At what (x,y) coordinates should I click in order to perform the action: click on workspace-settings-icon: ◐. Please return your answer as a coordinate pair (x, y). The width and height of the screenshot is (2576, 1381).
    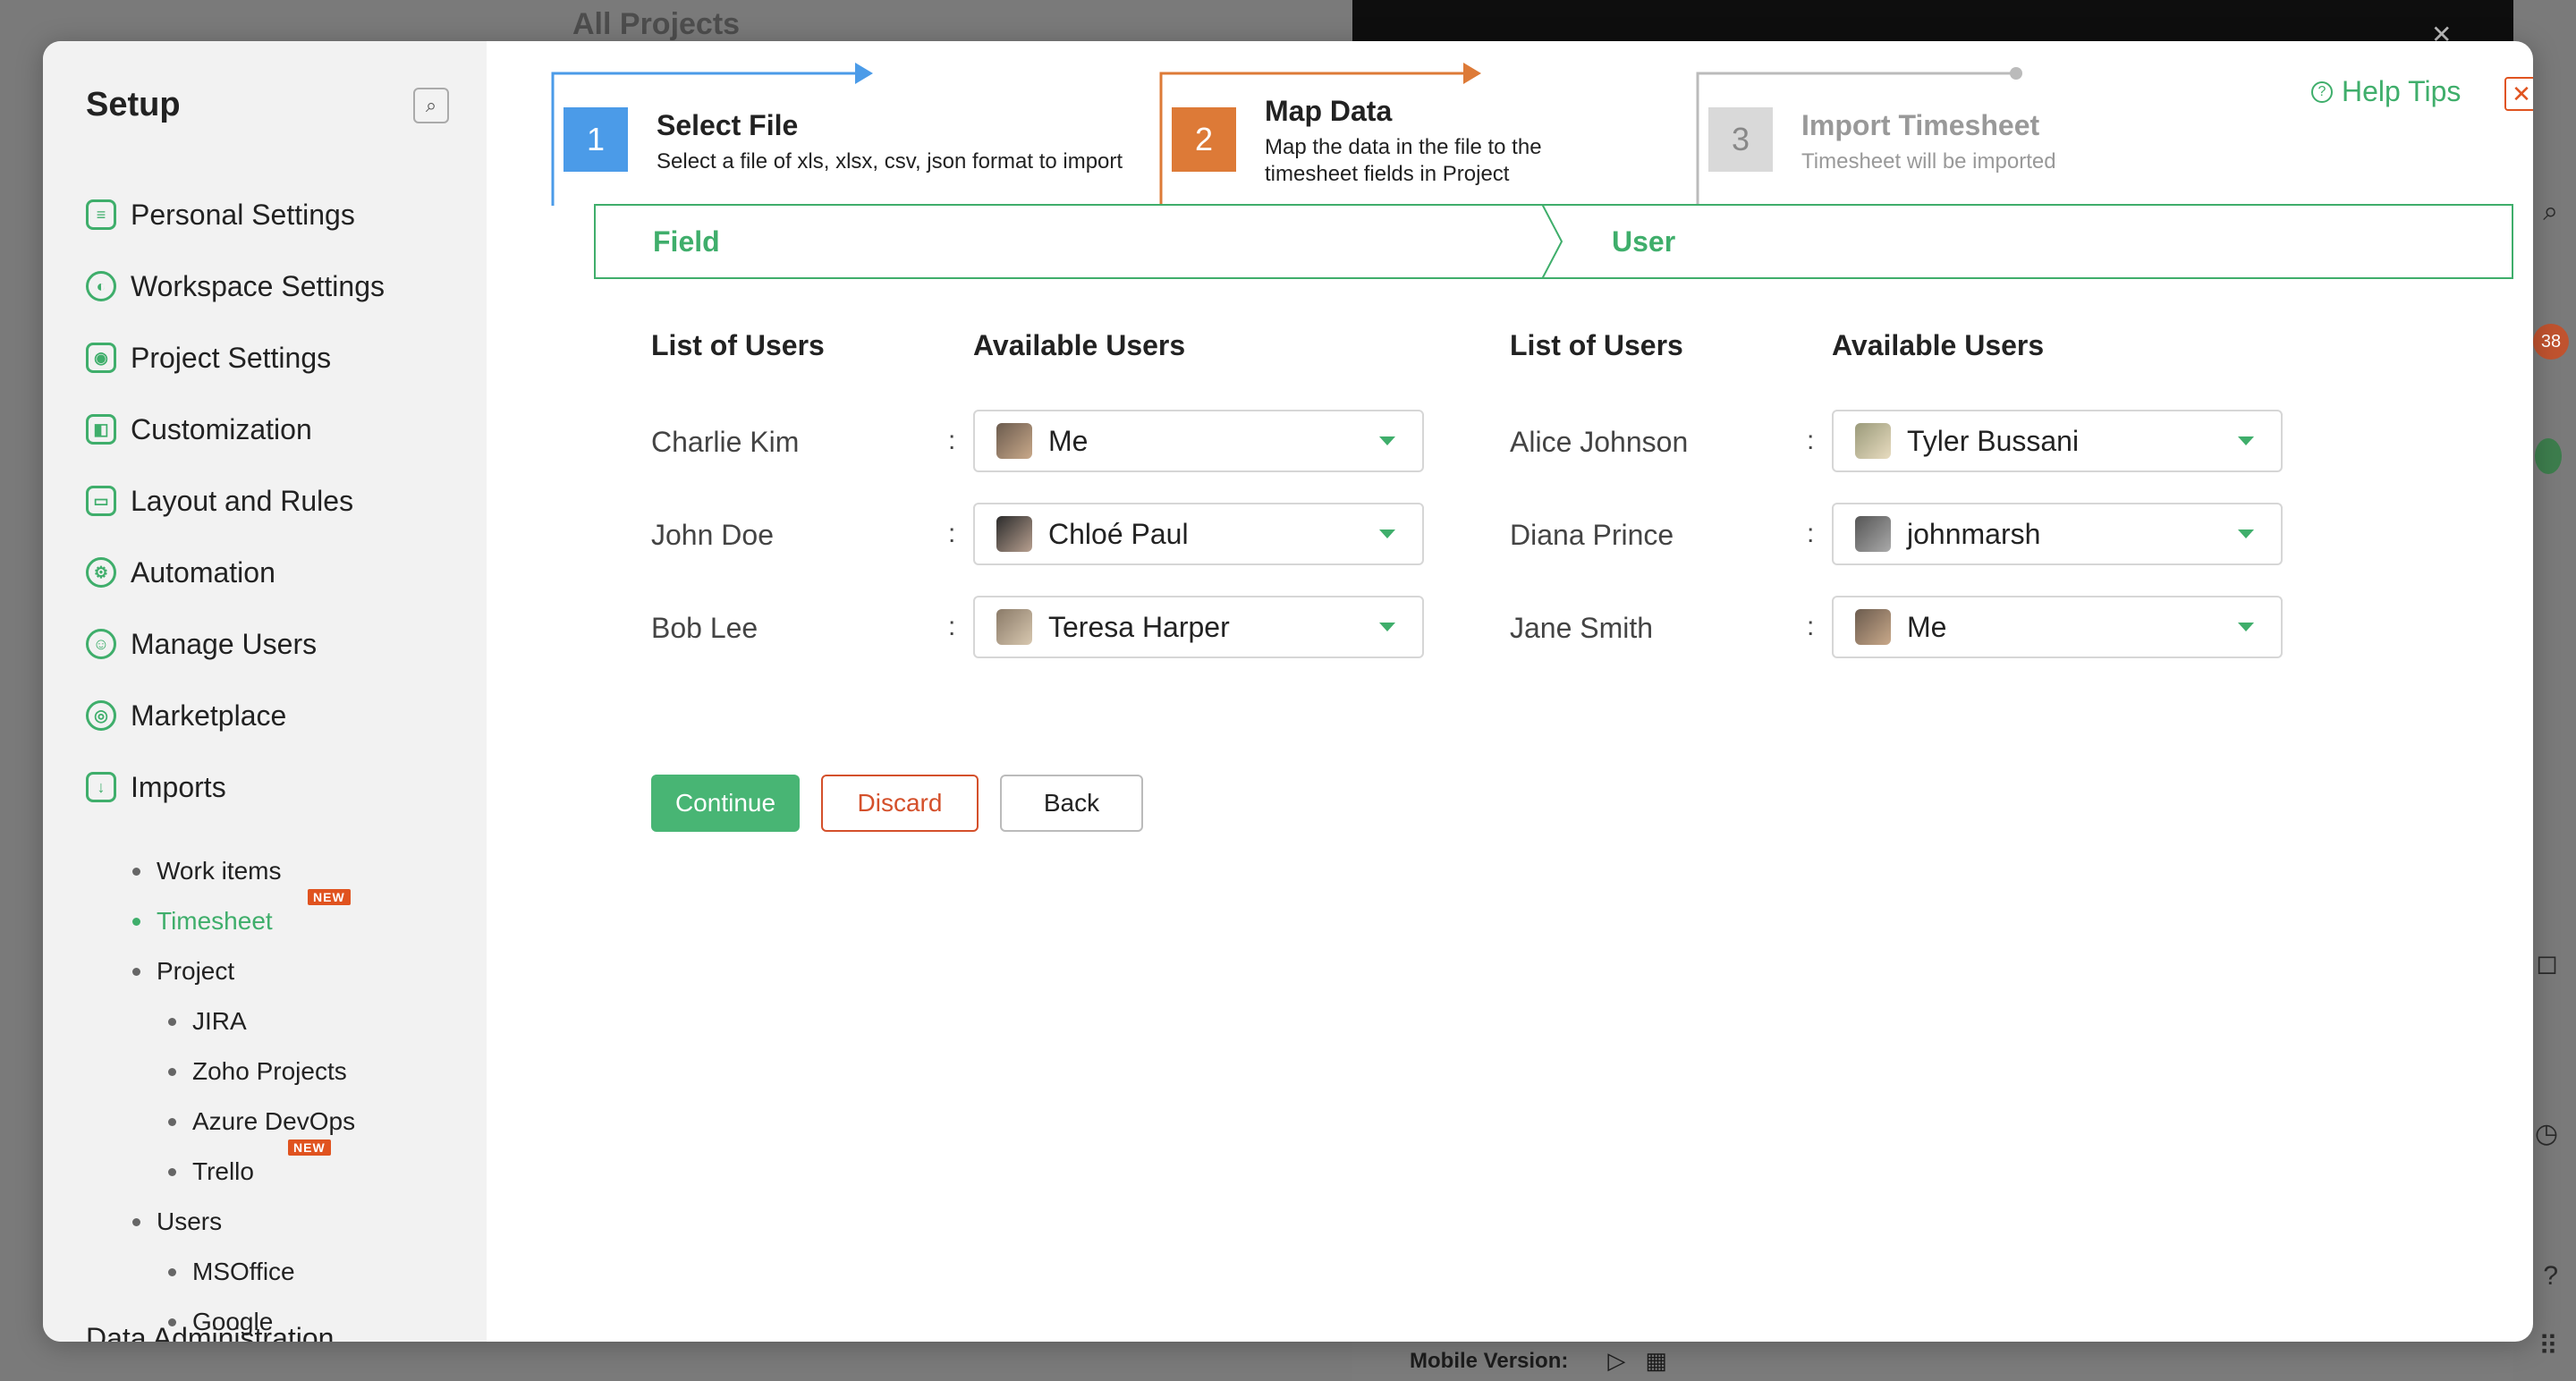
    Looking at the image, I should click on (101, 286).